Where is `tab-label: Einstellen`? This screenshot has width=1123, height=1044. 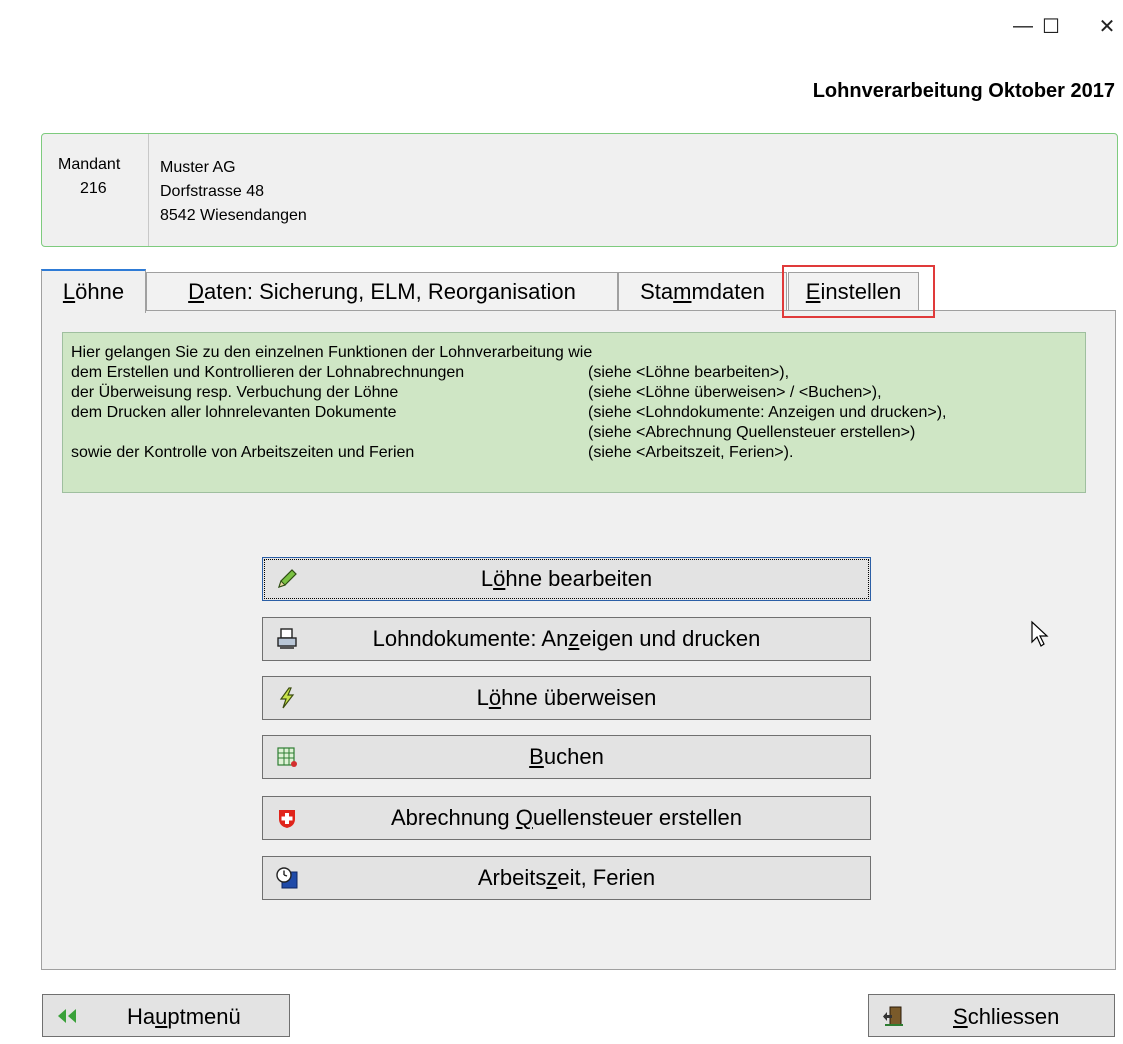
tab-label: Einstellen is located at coordinates (853, 291).